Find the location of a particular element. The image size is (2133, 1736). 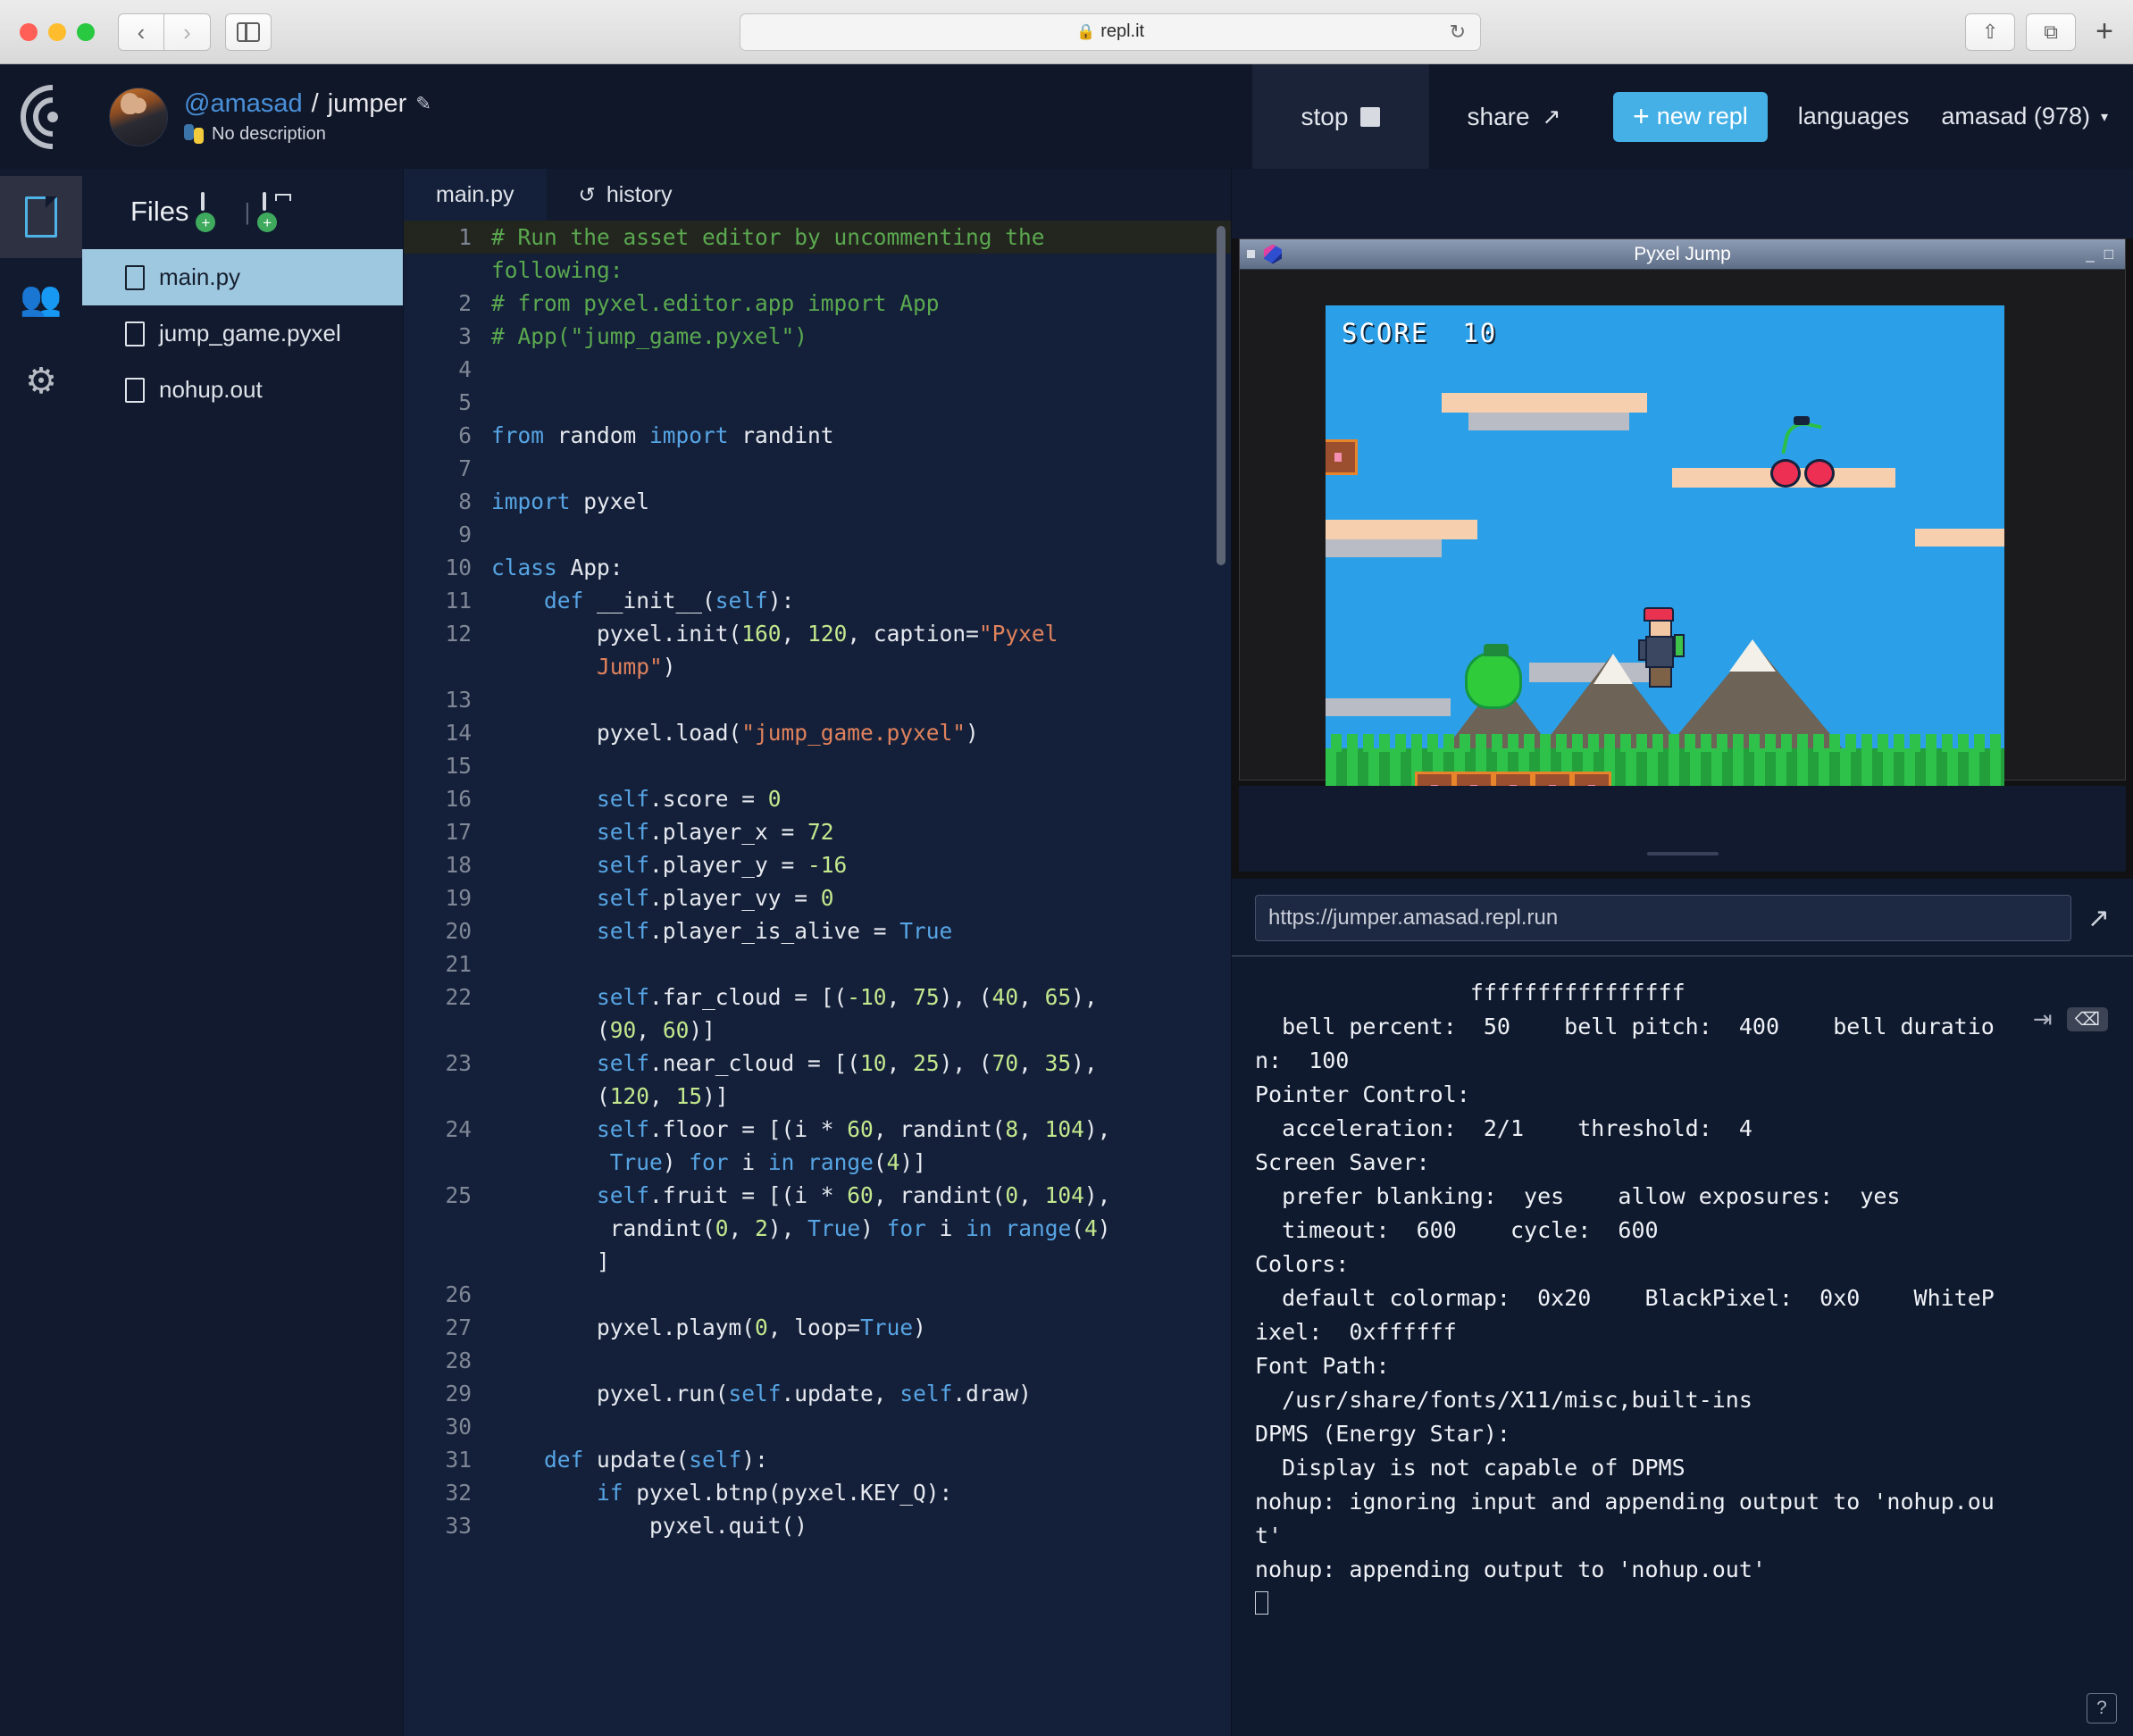

stop-button: stop is located at coordinates (1340, 116).